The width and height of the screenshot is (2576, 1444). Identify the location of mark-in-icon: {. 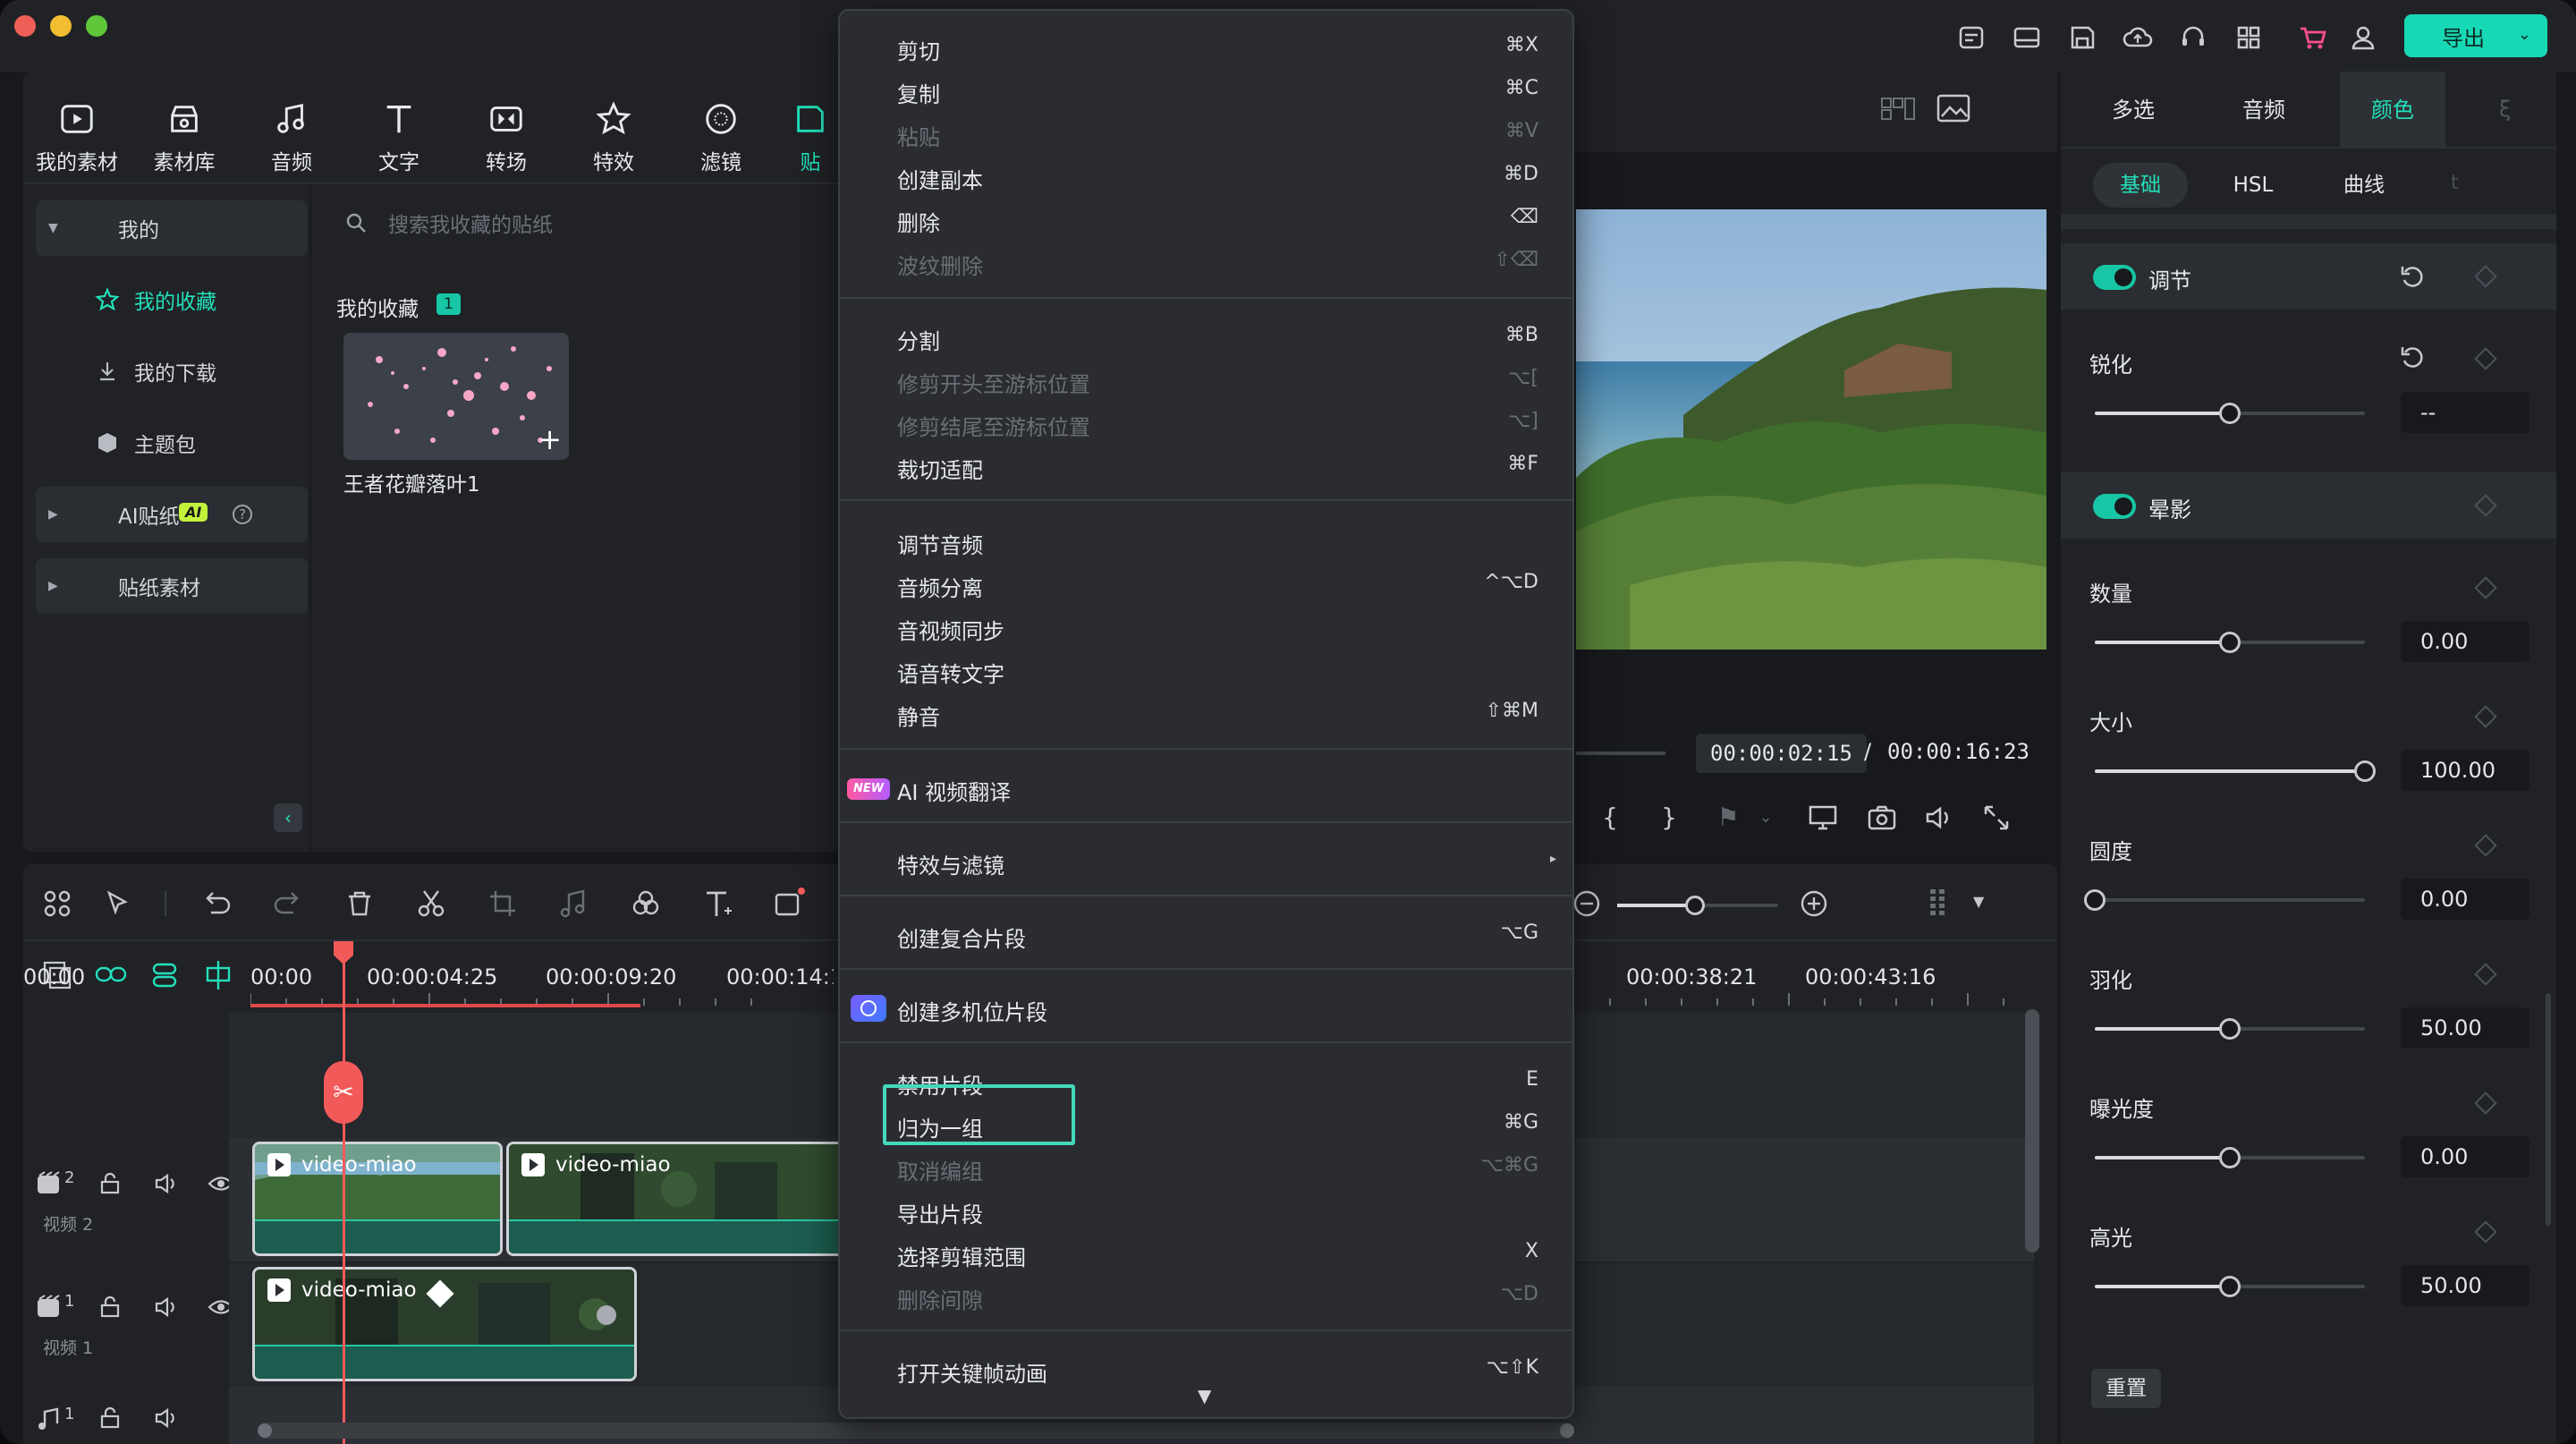
(1610, 818).